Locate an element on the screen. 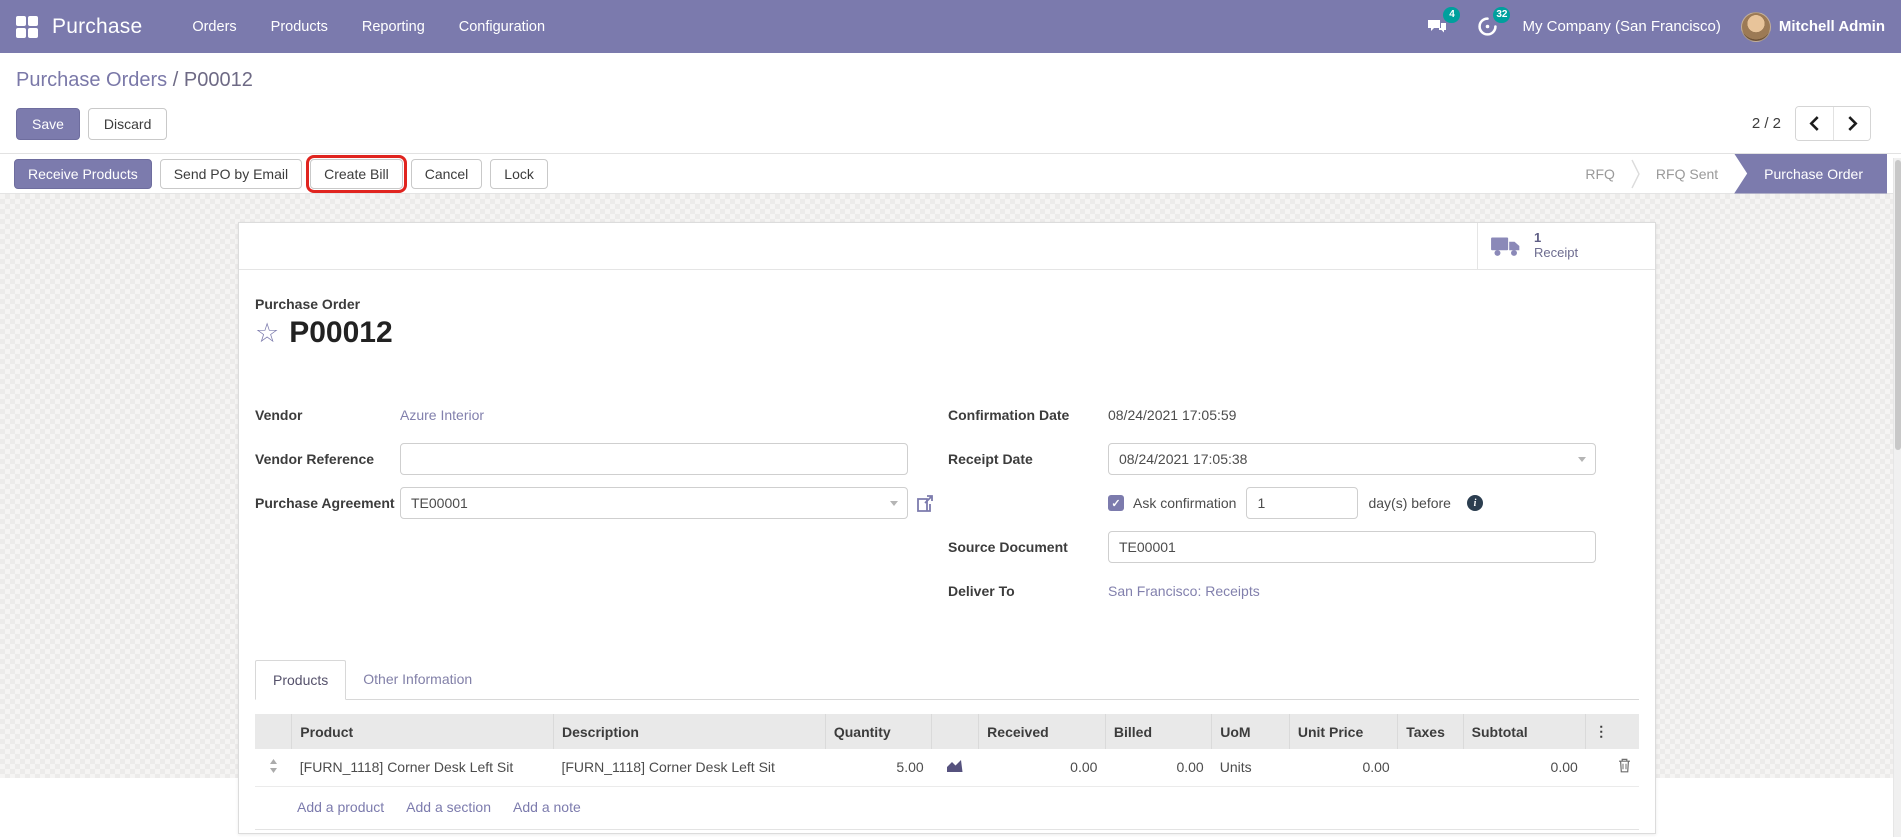  chevron-left-icon is located at coordinates (1814, 123).